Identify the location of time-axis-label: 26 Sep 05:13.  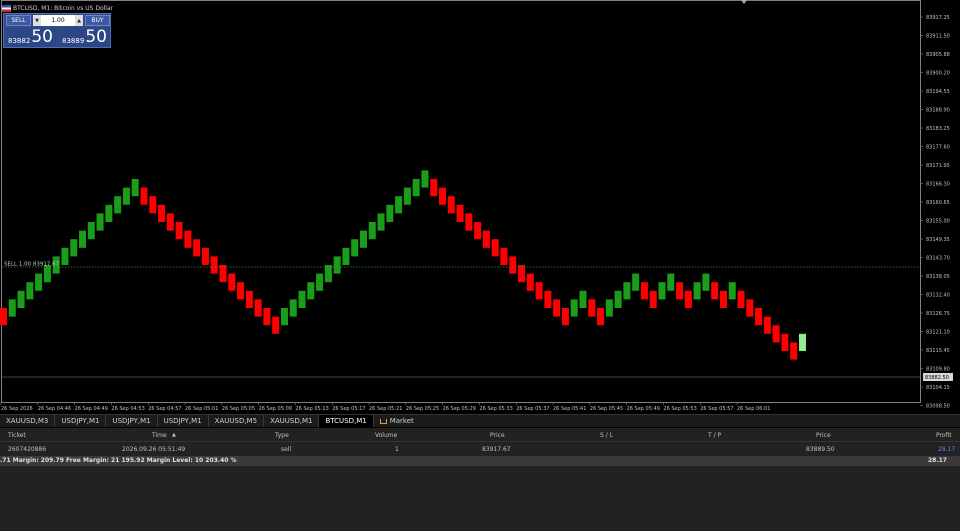
(311, 409).